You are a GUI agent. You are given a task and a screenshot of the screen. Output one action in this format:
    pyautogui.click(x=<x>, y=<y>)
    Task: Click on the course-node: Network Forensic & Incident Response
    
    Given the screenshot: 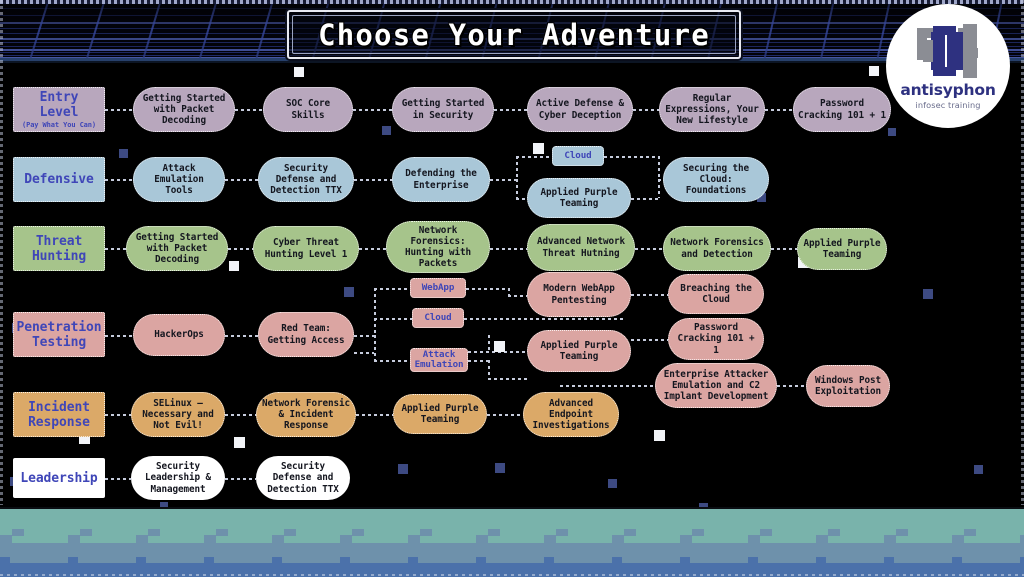 What is the action you would take?
    pyautogui.click(x=306, y=414)
    